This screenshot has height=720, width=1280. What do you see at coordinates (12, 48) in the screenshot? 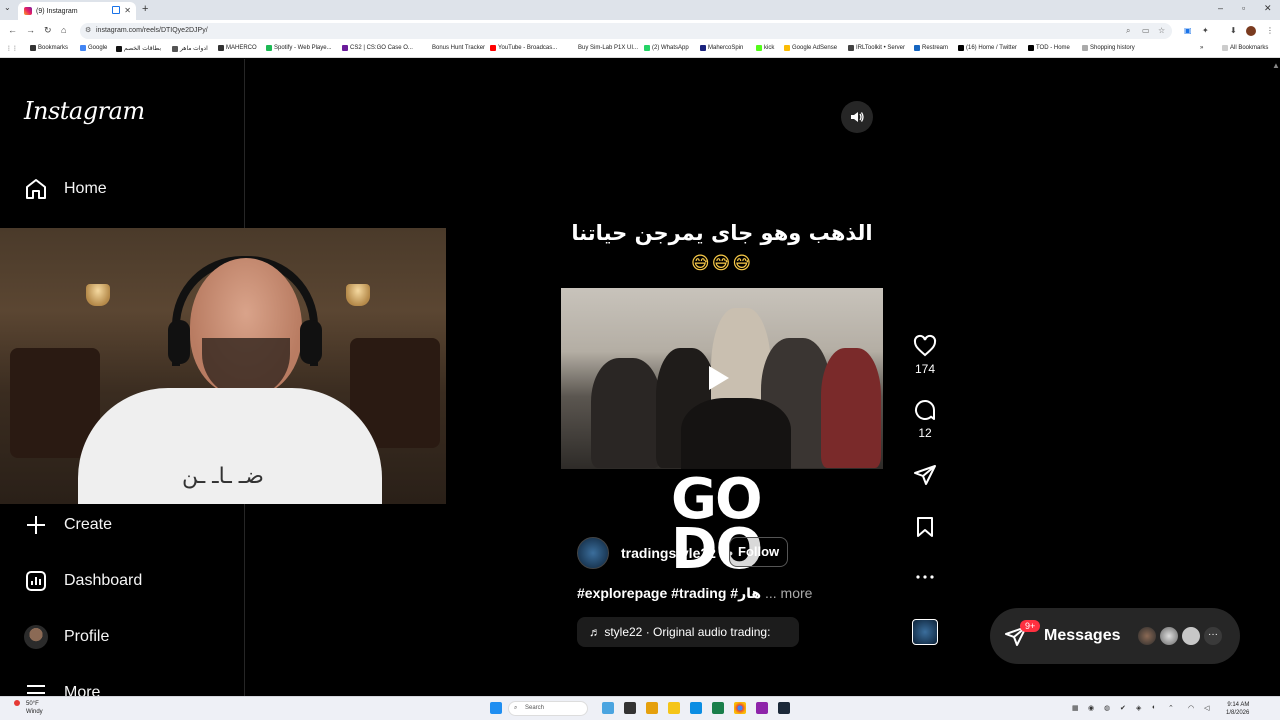
I see `apps-icon: ⋮⋮` at bounding box center [12, 48].